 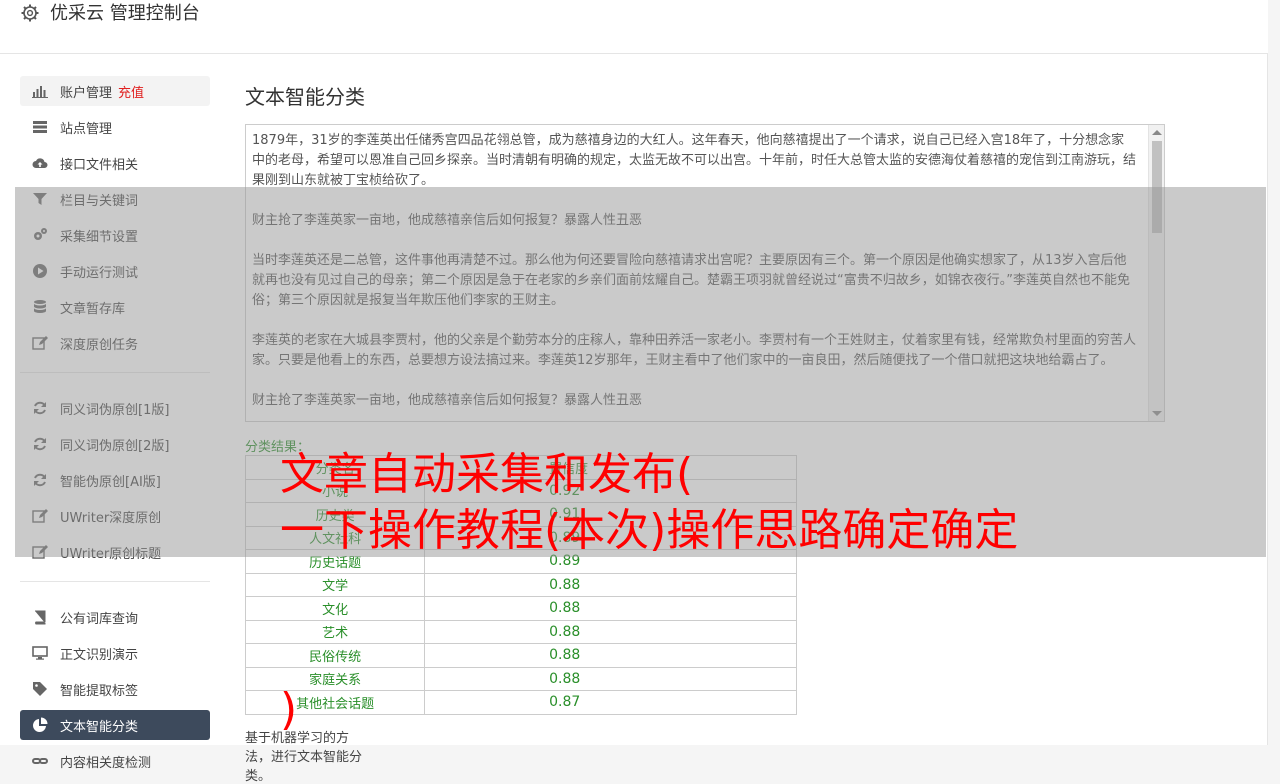 I want to click on sidebar-item-interface: 接口文件相关, so click(x=115, y=163).